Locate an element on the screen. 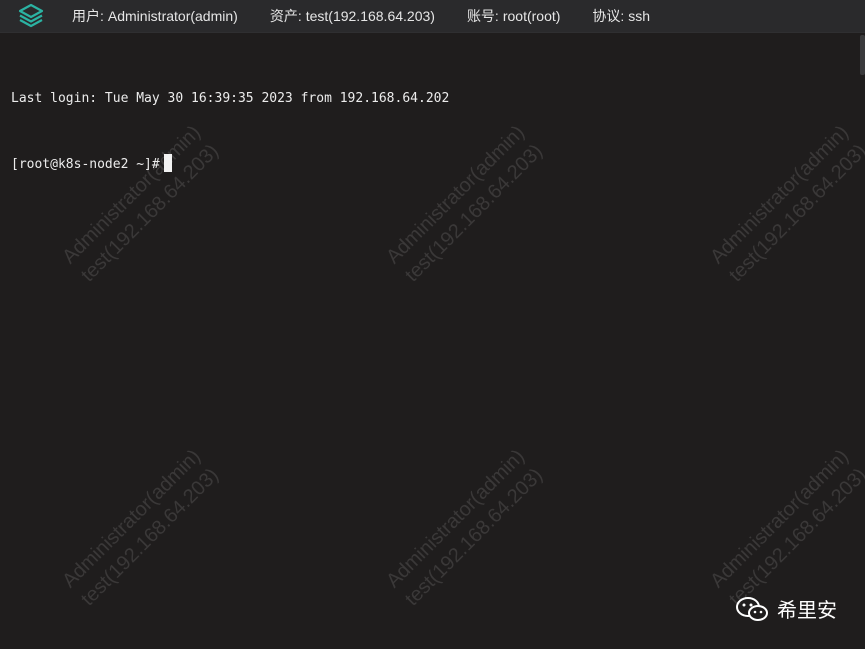 The width and height of the screenshot is (865, 649). terminal-cursor is located at coordinates (167, 163).